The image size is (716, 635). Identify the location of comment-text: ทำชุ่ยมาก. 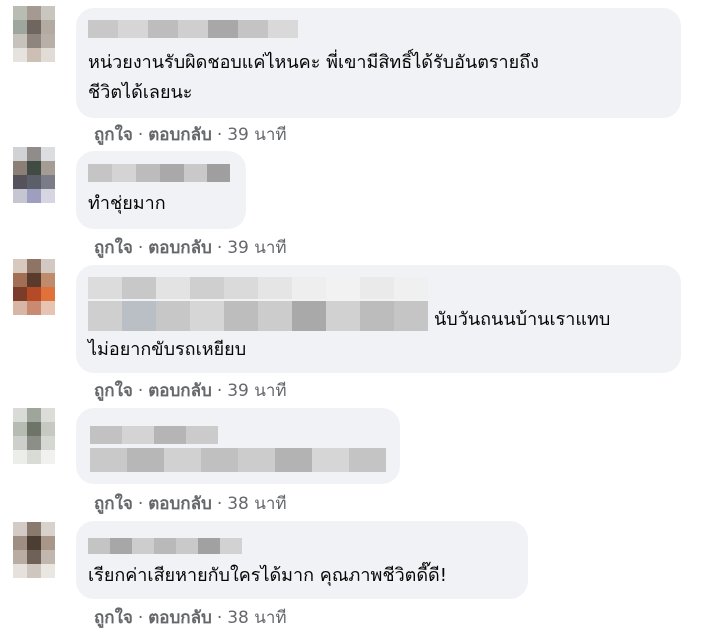
(127, 203).